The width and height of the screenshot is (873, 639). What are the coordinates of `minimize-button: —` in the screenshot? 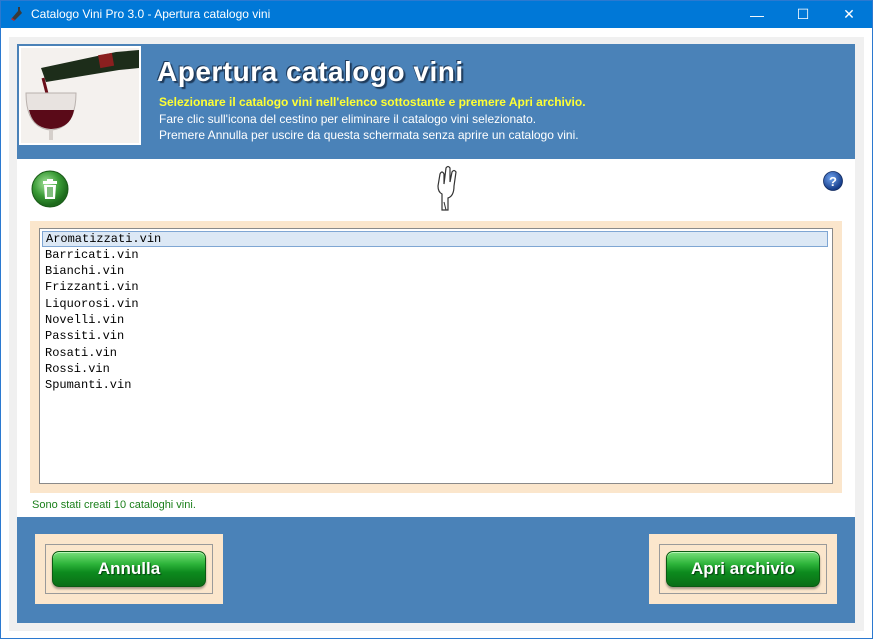 It's located at (757, 14).